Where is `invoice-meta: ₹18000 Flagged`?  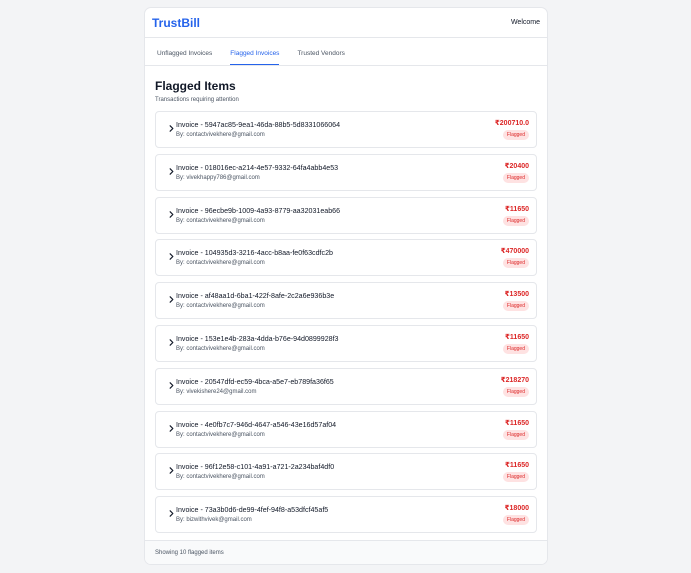 invoice-meta: ₹18000 Flagged is located at coordinates (515, 515).